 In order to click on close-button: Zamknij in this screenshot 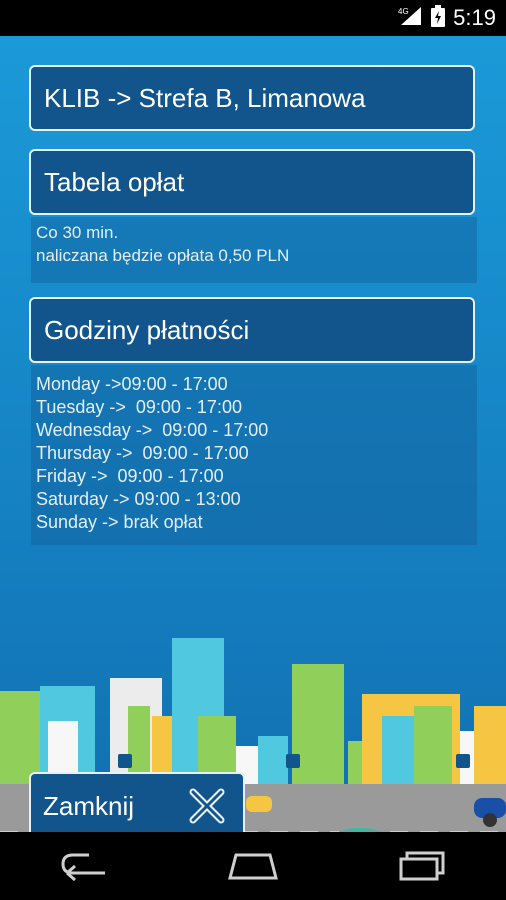, I will do `click(137, 806)`.